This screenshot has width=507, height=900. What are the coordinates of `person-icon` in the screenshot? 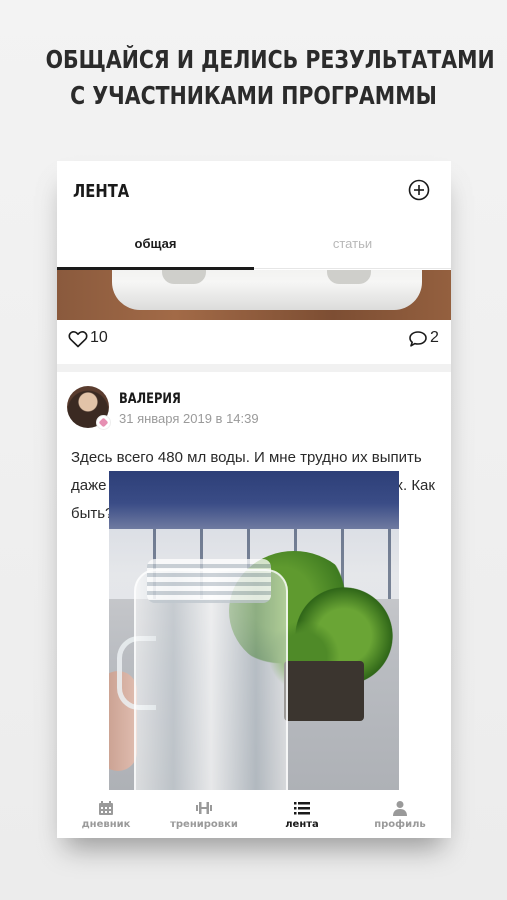 It's located at (400, 808).